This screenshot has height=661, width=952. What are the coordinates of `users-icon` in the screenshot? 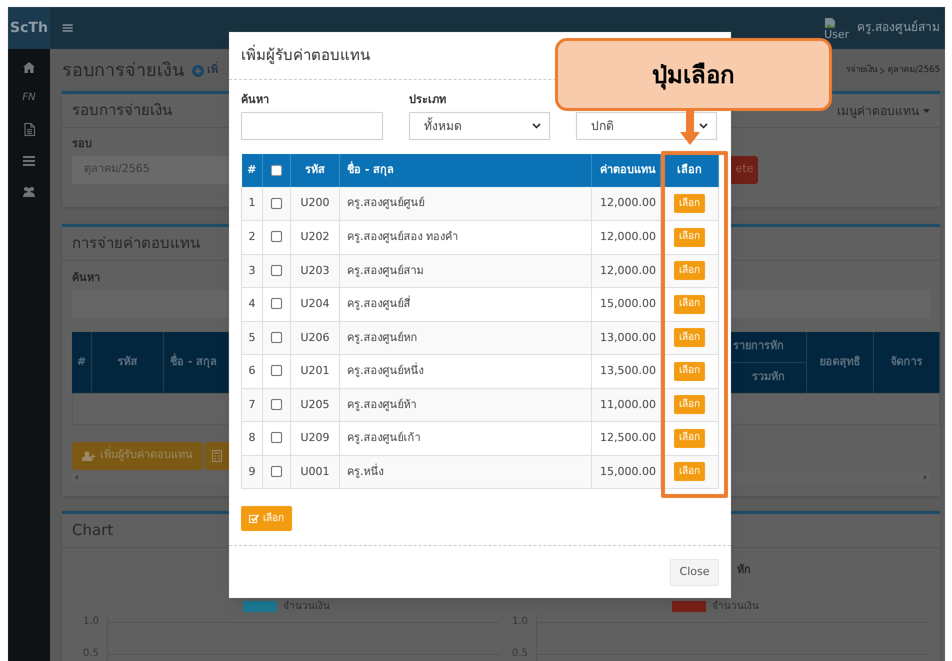 It's located at (29, 191).